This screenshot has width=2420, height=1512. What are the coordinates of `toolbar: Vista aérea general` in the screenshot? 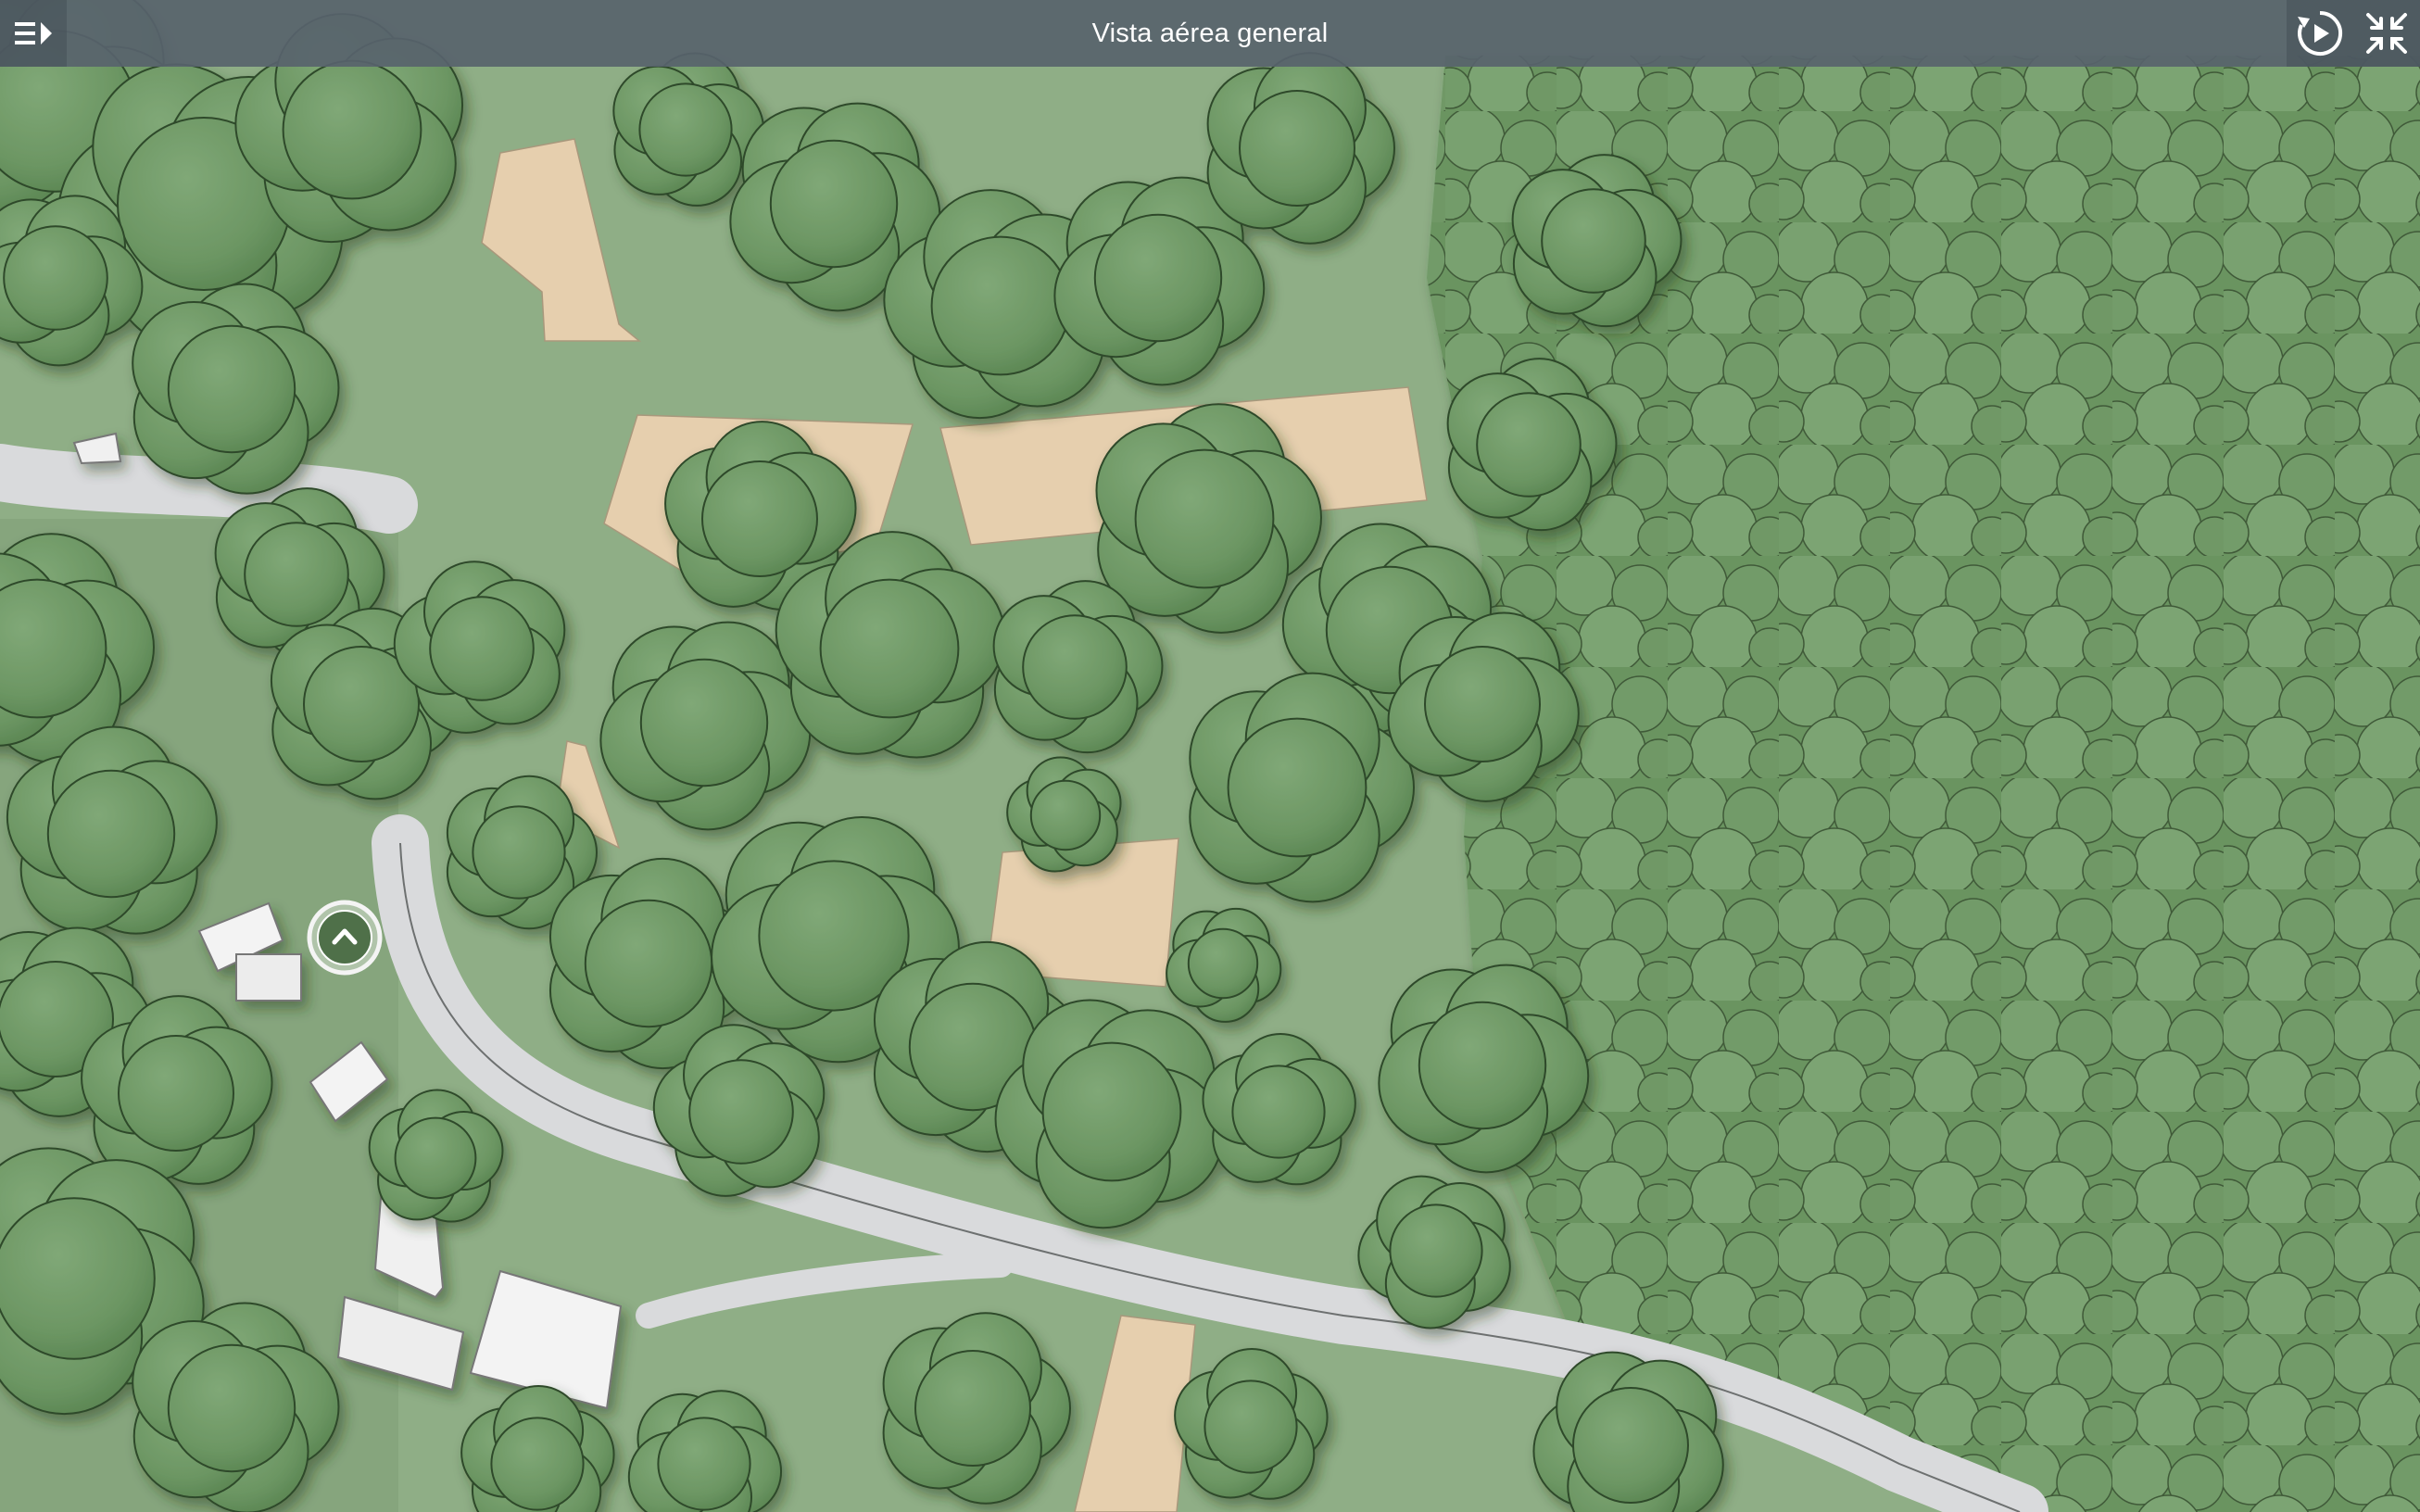 It's located at (1210, 33).